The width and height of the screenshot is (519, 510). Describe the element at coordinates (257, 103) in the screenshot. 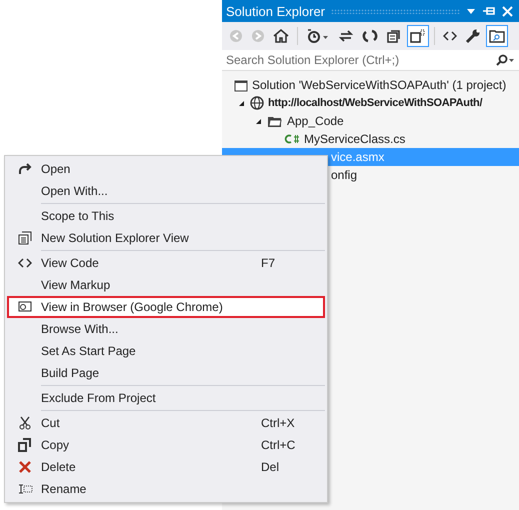

I see `globe-icon` at that location.